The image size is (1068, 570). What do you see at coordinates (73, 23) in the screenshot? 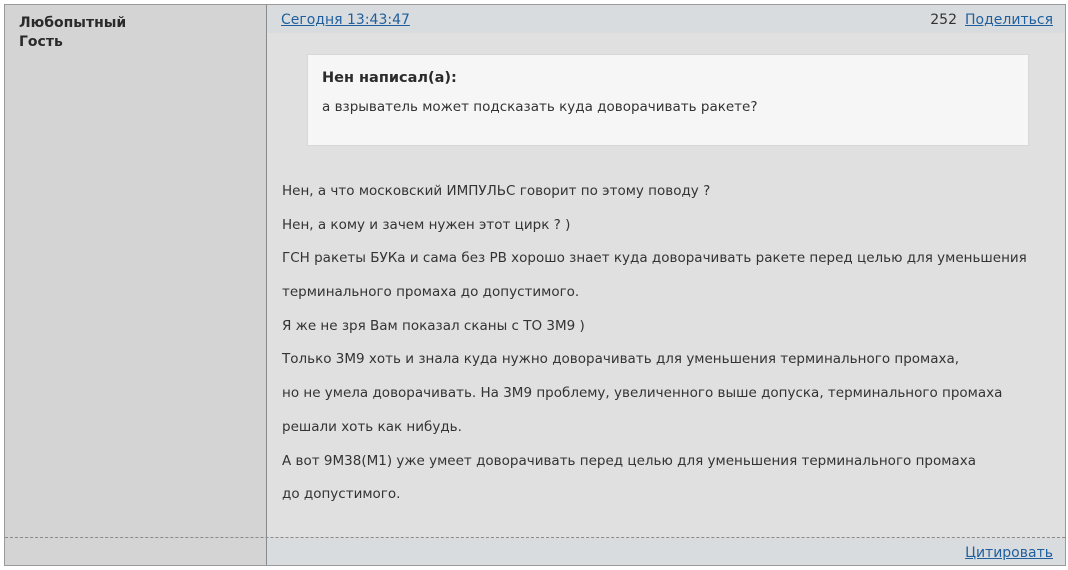
I see `author-name: Любопытный` at bounding box center [73, 23].